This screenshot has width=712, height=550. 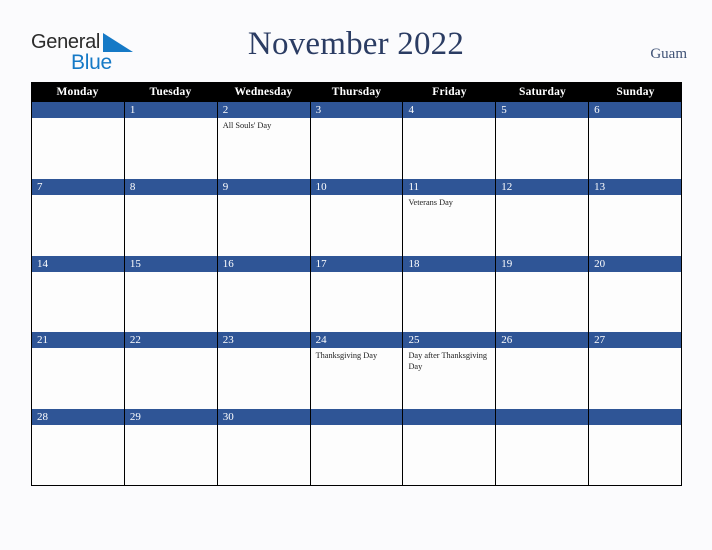 I want to click on day-cell-22: 22, so click(x=171, y=371).